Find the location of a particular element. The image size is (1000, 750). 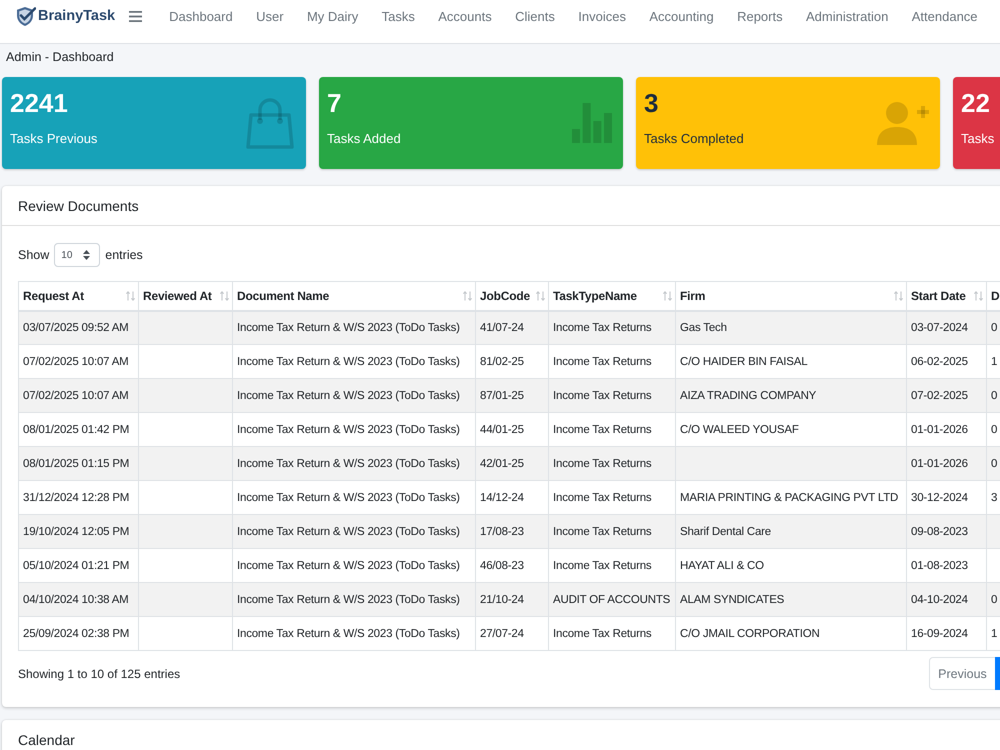

nav-link: Accounting is located at coordinates (681, 16).